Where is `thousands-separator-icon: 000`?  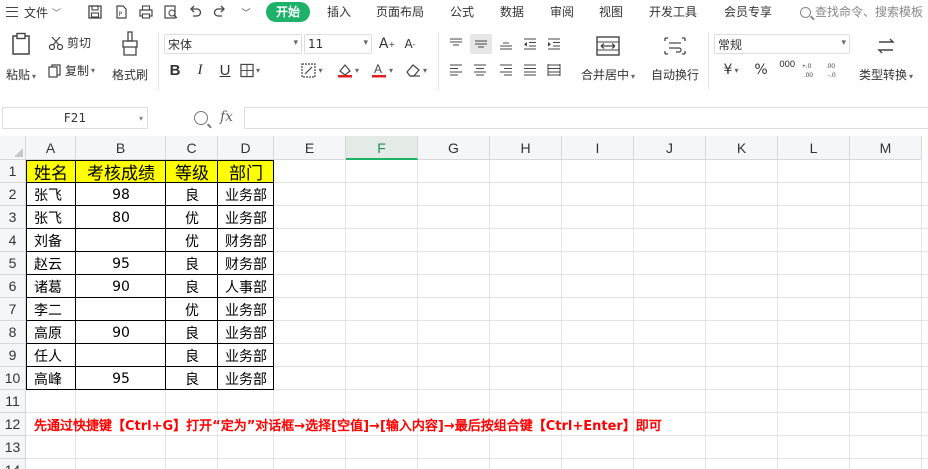 thousands-separator-icon: 000 is located at coordinates (787, 70).